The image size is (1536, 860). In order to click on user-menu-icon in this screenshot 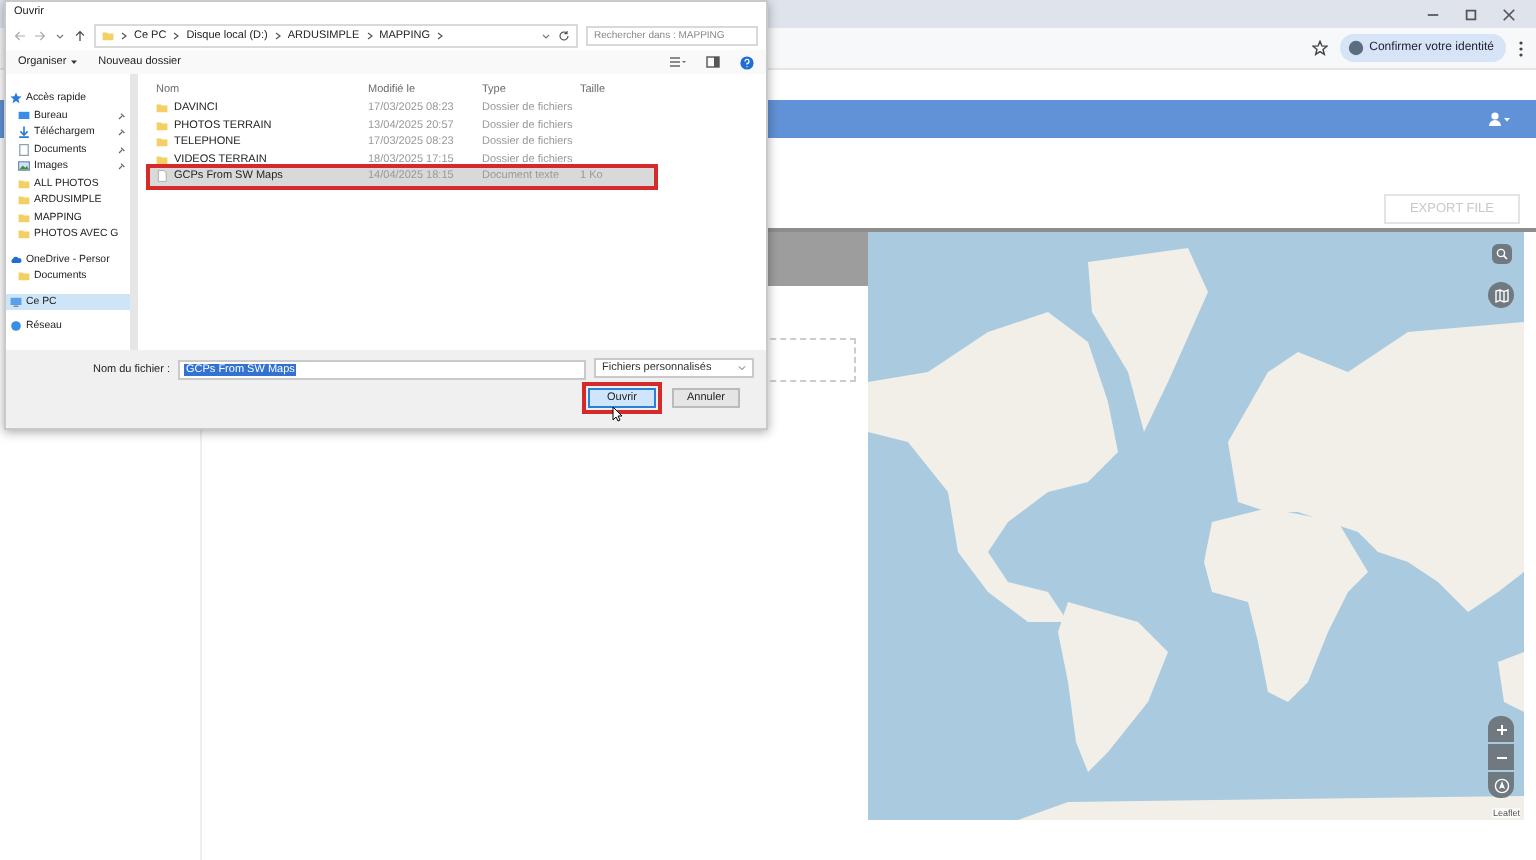, I will do `click(1500, 119)`.